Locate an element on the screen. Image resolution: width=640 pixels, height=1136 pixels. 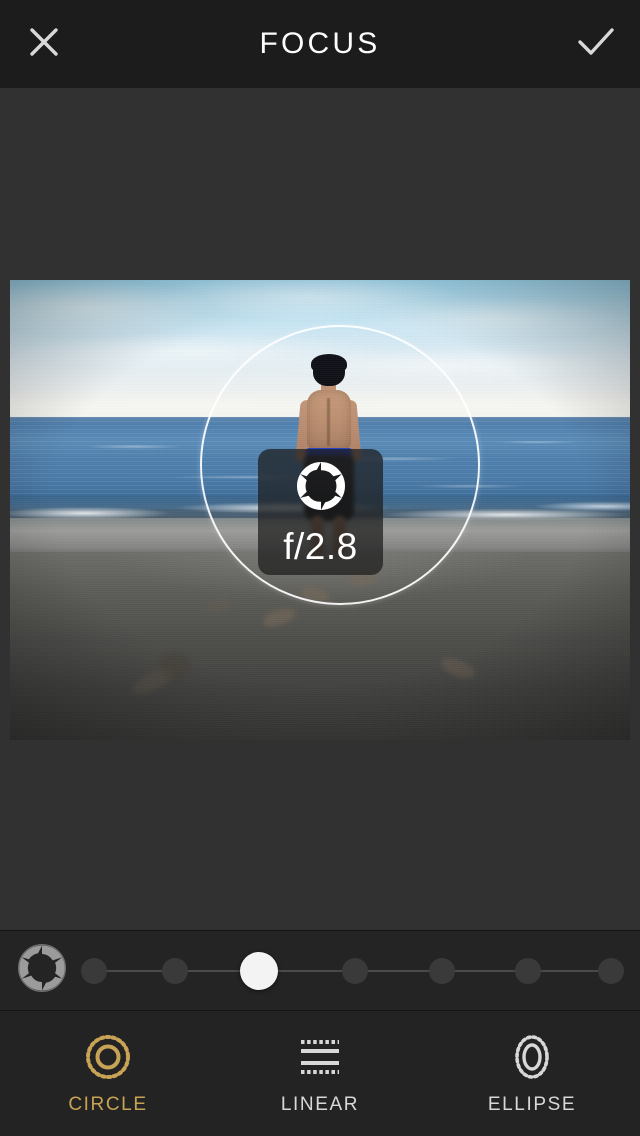
ellipse-focus-icon is located at coordinates (532, 1057).